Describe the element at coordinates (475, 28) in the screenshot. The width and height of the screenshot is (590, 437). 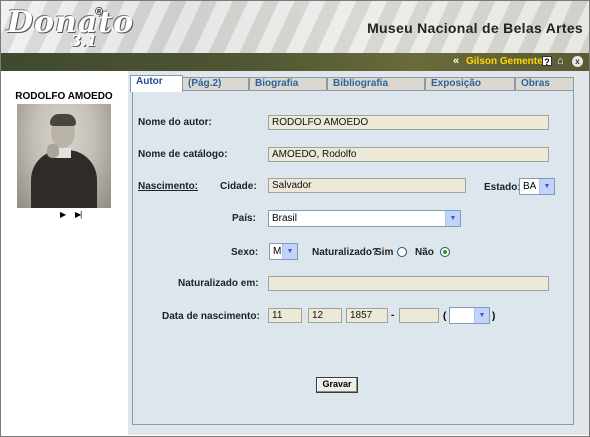
I see `museum-title: Museu Nacional de Belas Artes` at that location.